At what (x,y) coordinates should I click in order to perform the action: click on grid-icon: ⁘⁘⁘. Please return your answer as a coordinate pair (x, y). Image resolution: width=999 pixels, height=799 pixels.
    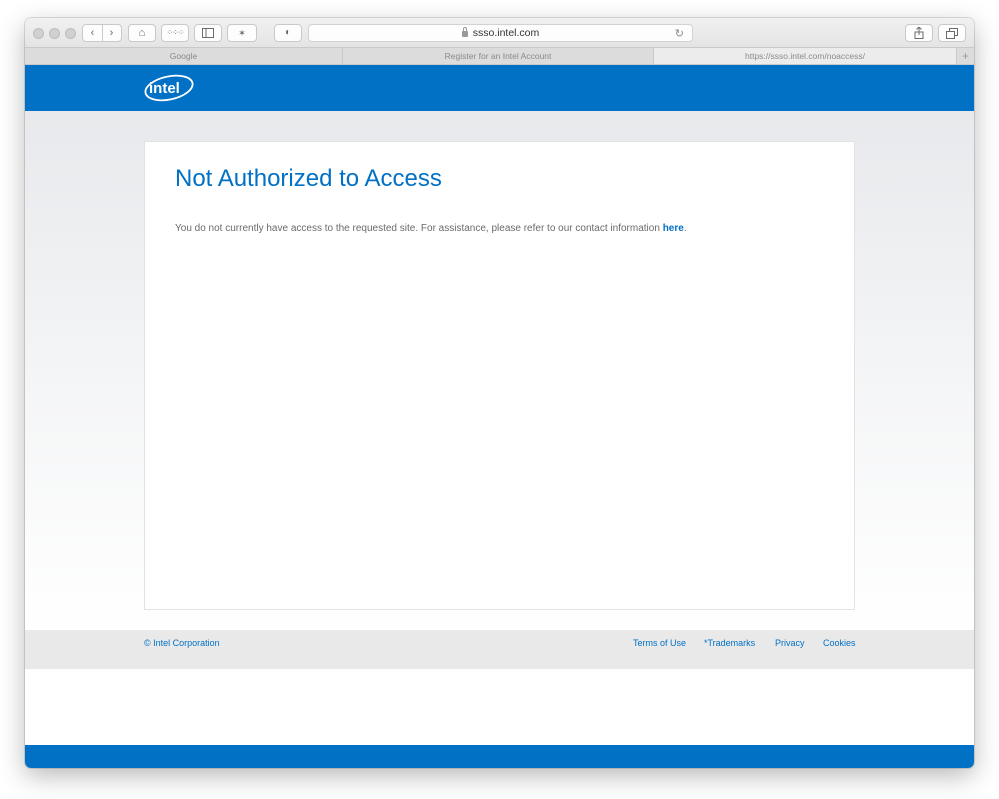
    Looking at the image, I should click on (175, 32).